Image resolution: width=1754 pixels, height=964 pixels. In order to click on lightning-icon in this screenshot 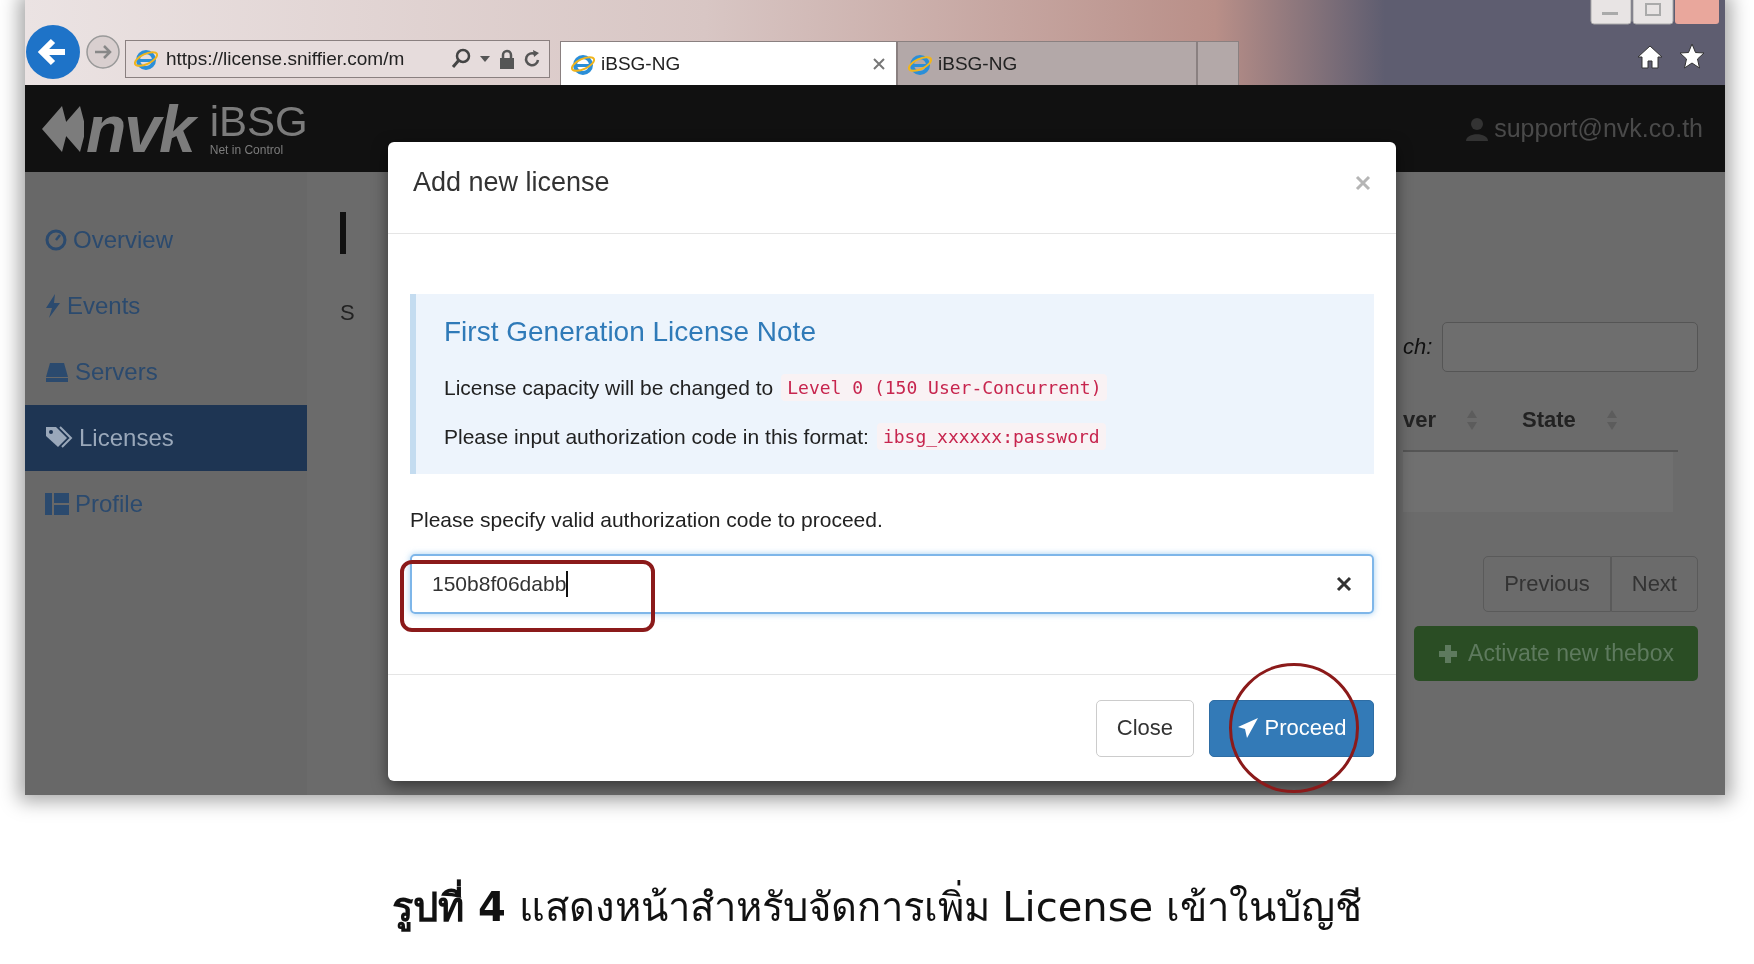, I will do `click(53, 306)`.